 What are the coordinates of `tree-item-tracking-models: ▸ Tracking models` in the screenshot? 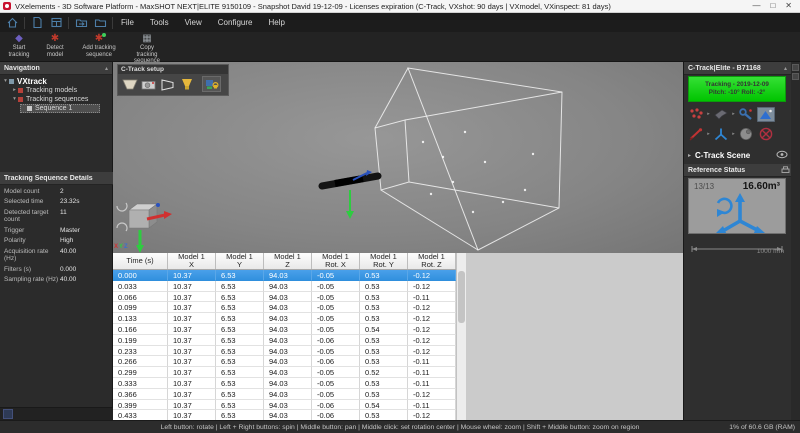 It's located at (61, 90).